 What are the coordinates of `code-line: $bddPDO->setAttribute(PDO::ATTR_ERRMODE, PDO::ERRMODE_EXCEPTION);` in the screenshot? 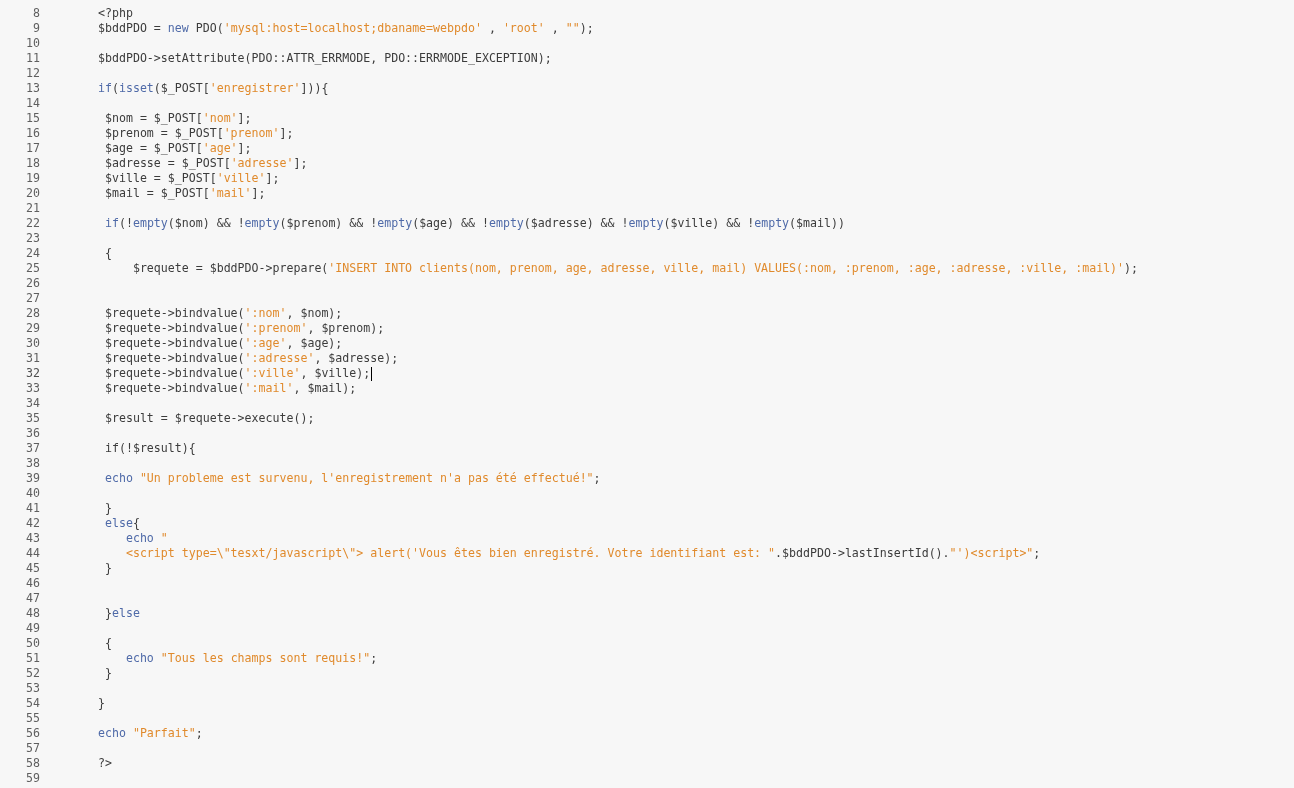 It's located at (325, 58).